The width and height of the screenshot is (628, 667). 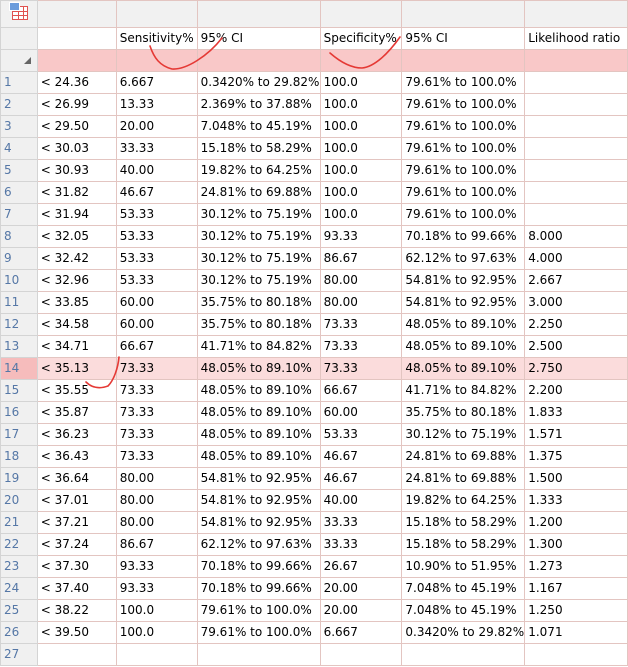 What do you see at coordinates (76, 434) in the screenshot?
I see `x-value-cell: < 36.23` at bounding box center [76, 434].